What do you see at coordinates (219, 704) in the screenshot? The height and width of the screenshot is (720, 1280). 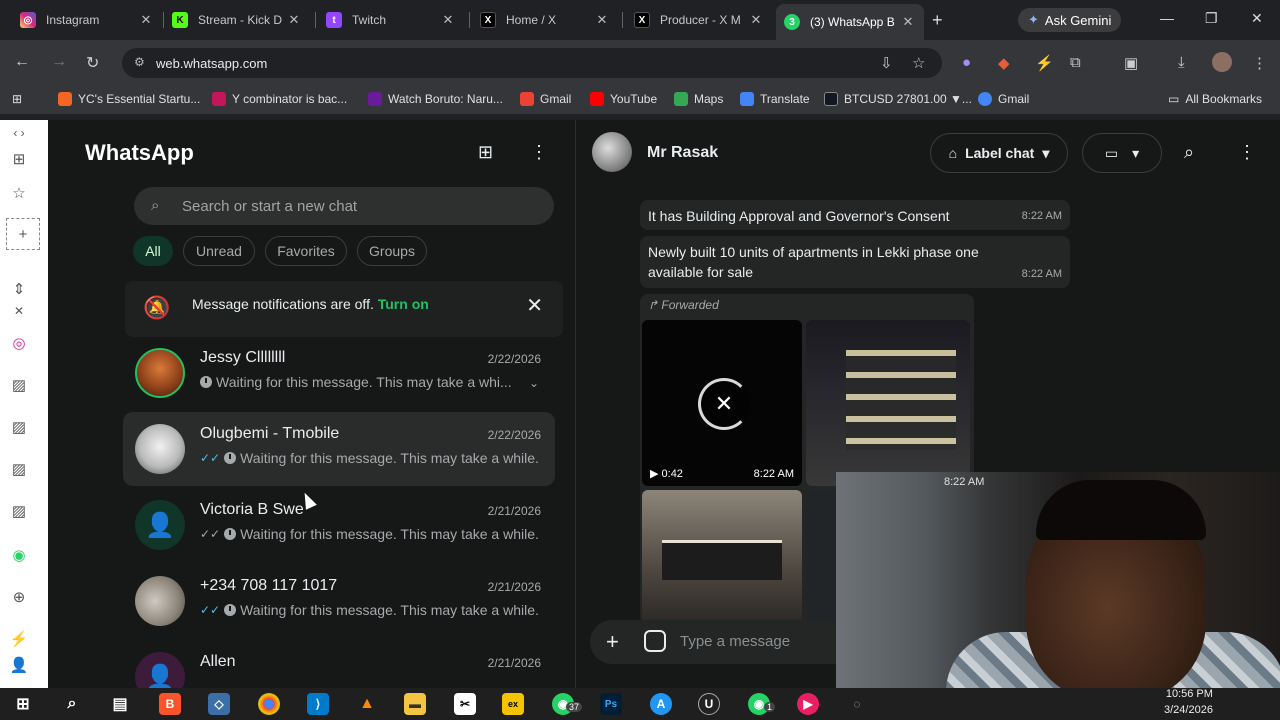 I see `app-icon: ◇` at bounding box center [219, 704].